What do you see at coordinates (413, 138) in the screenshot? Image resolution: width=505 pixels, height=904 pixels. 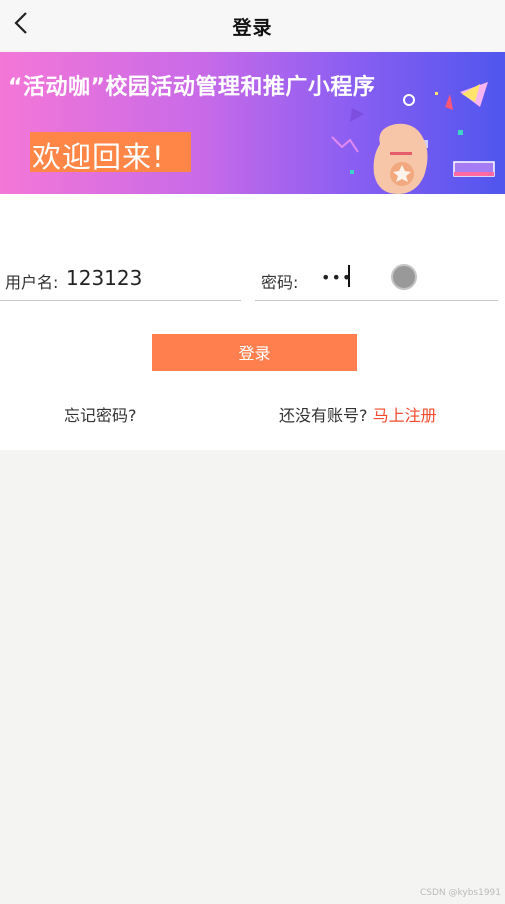 I see `banner-decoration-icon` at bounding box center [413, 138].